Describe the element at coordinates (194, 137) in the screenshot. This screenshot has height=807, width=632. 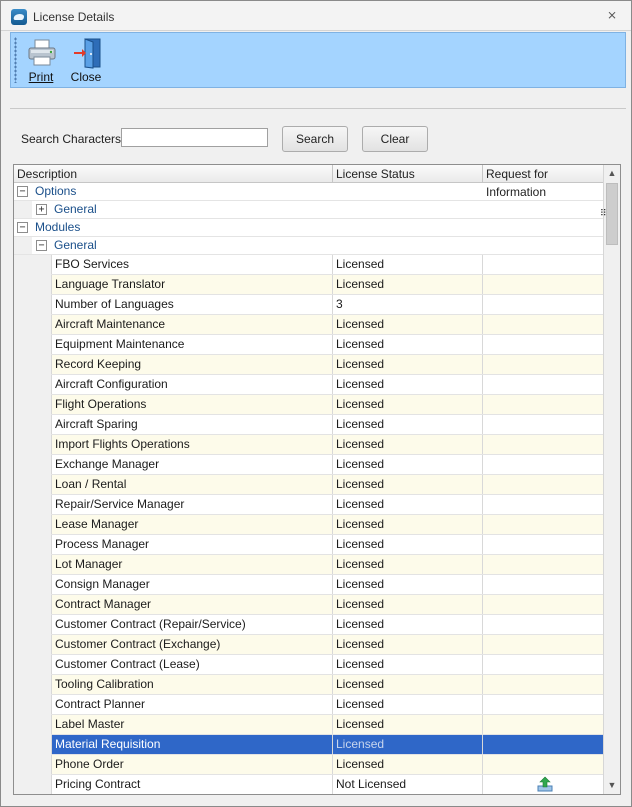
I see `search-input` at that location.